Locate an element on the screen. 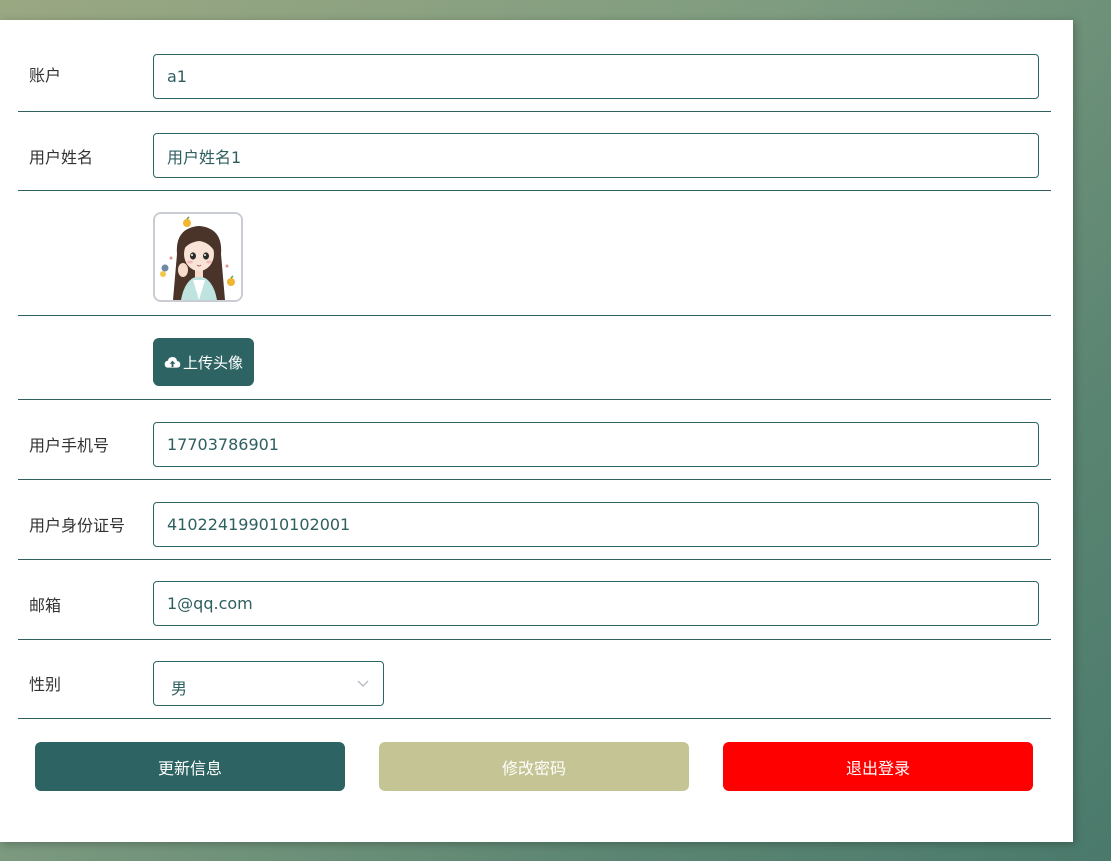 The height and width of the screenshot is (861, 1111). email-input is located at coordinates (596, 603).